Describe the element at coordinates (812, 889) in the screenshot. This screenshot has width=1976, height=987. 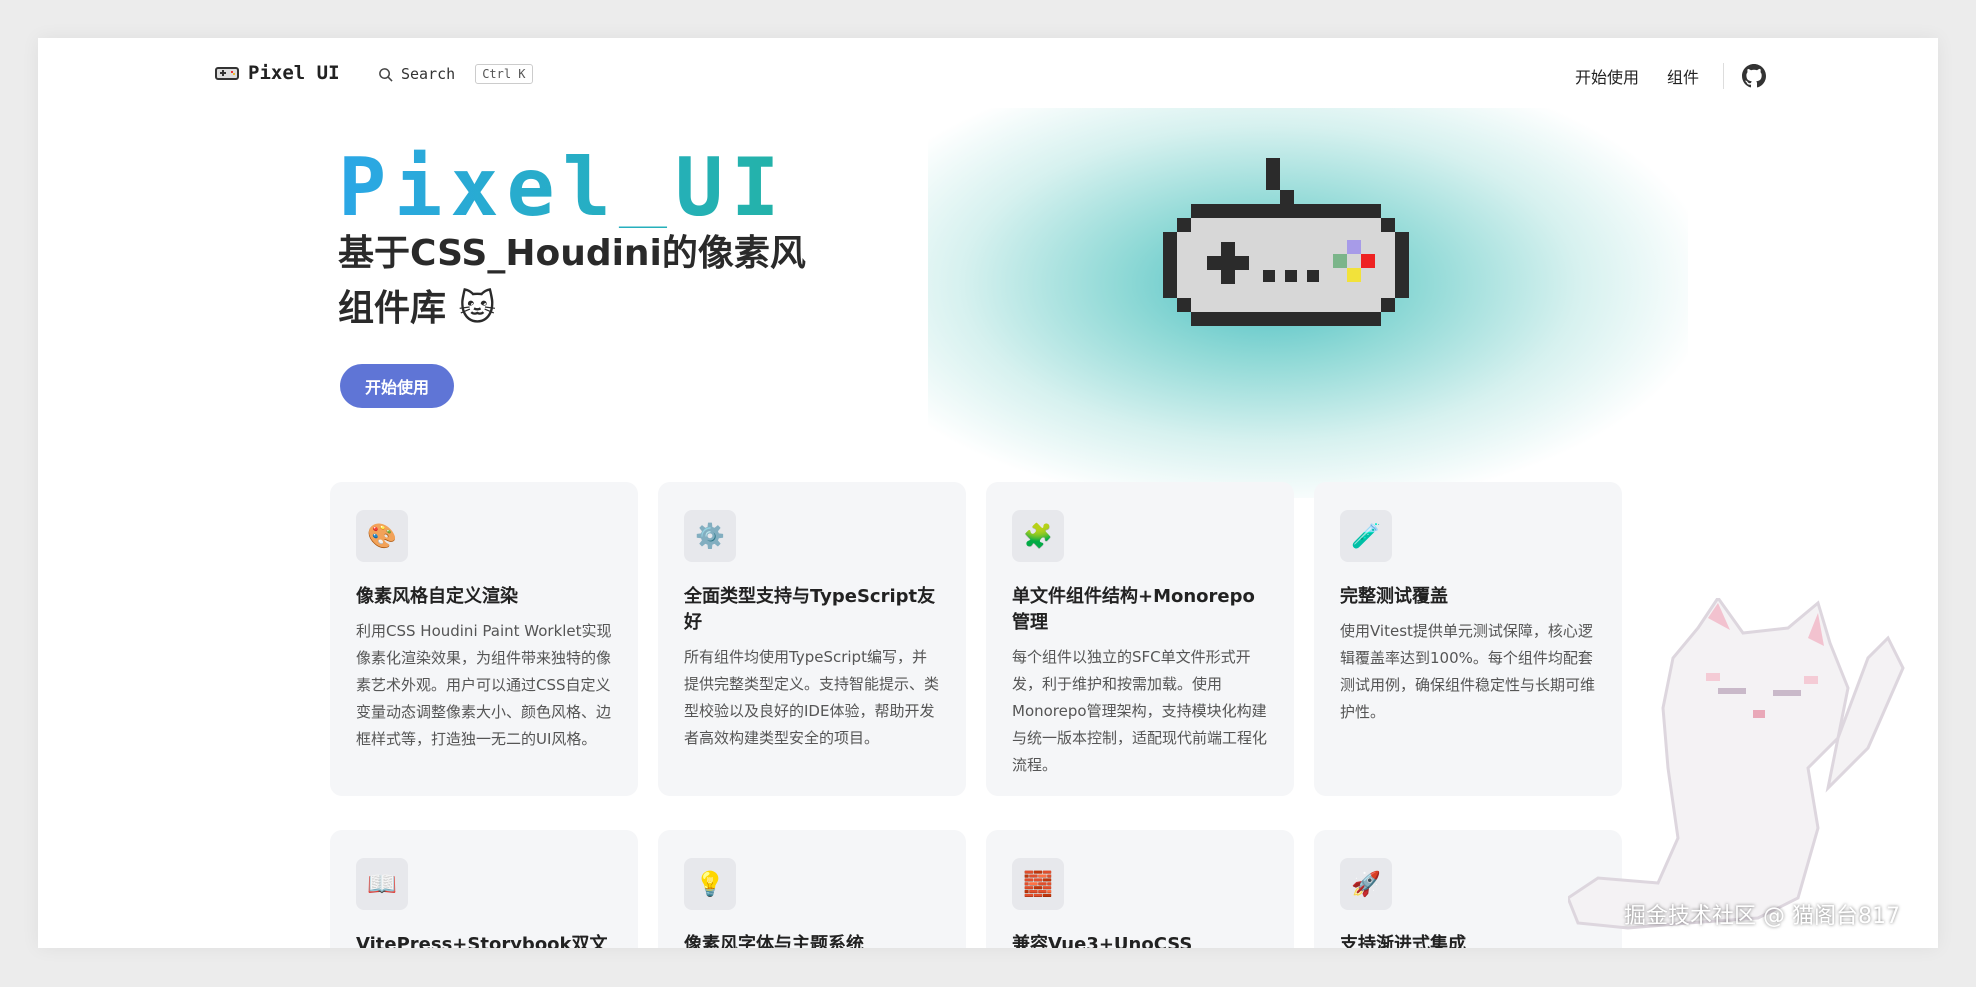
I see `feature-card: 💡 像素风字体与主题系统` at that location.